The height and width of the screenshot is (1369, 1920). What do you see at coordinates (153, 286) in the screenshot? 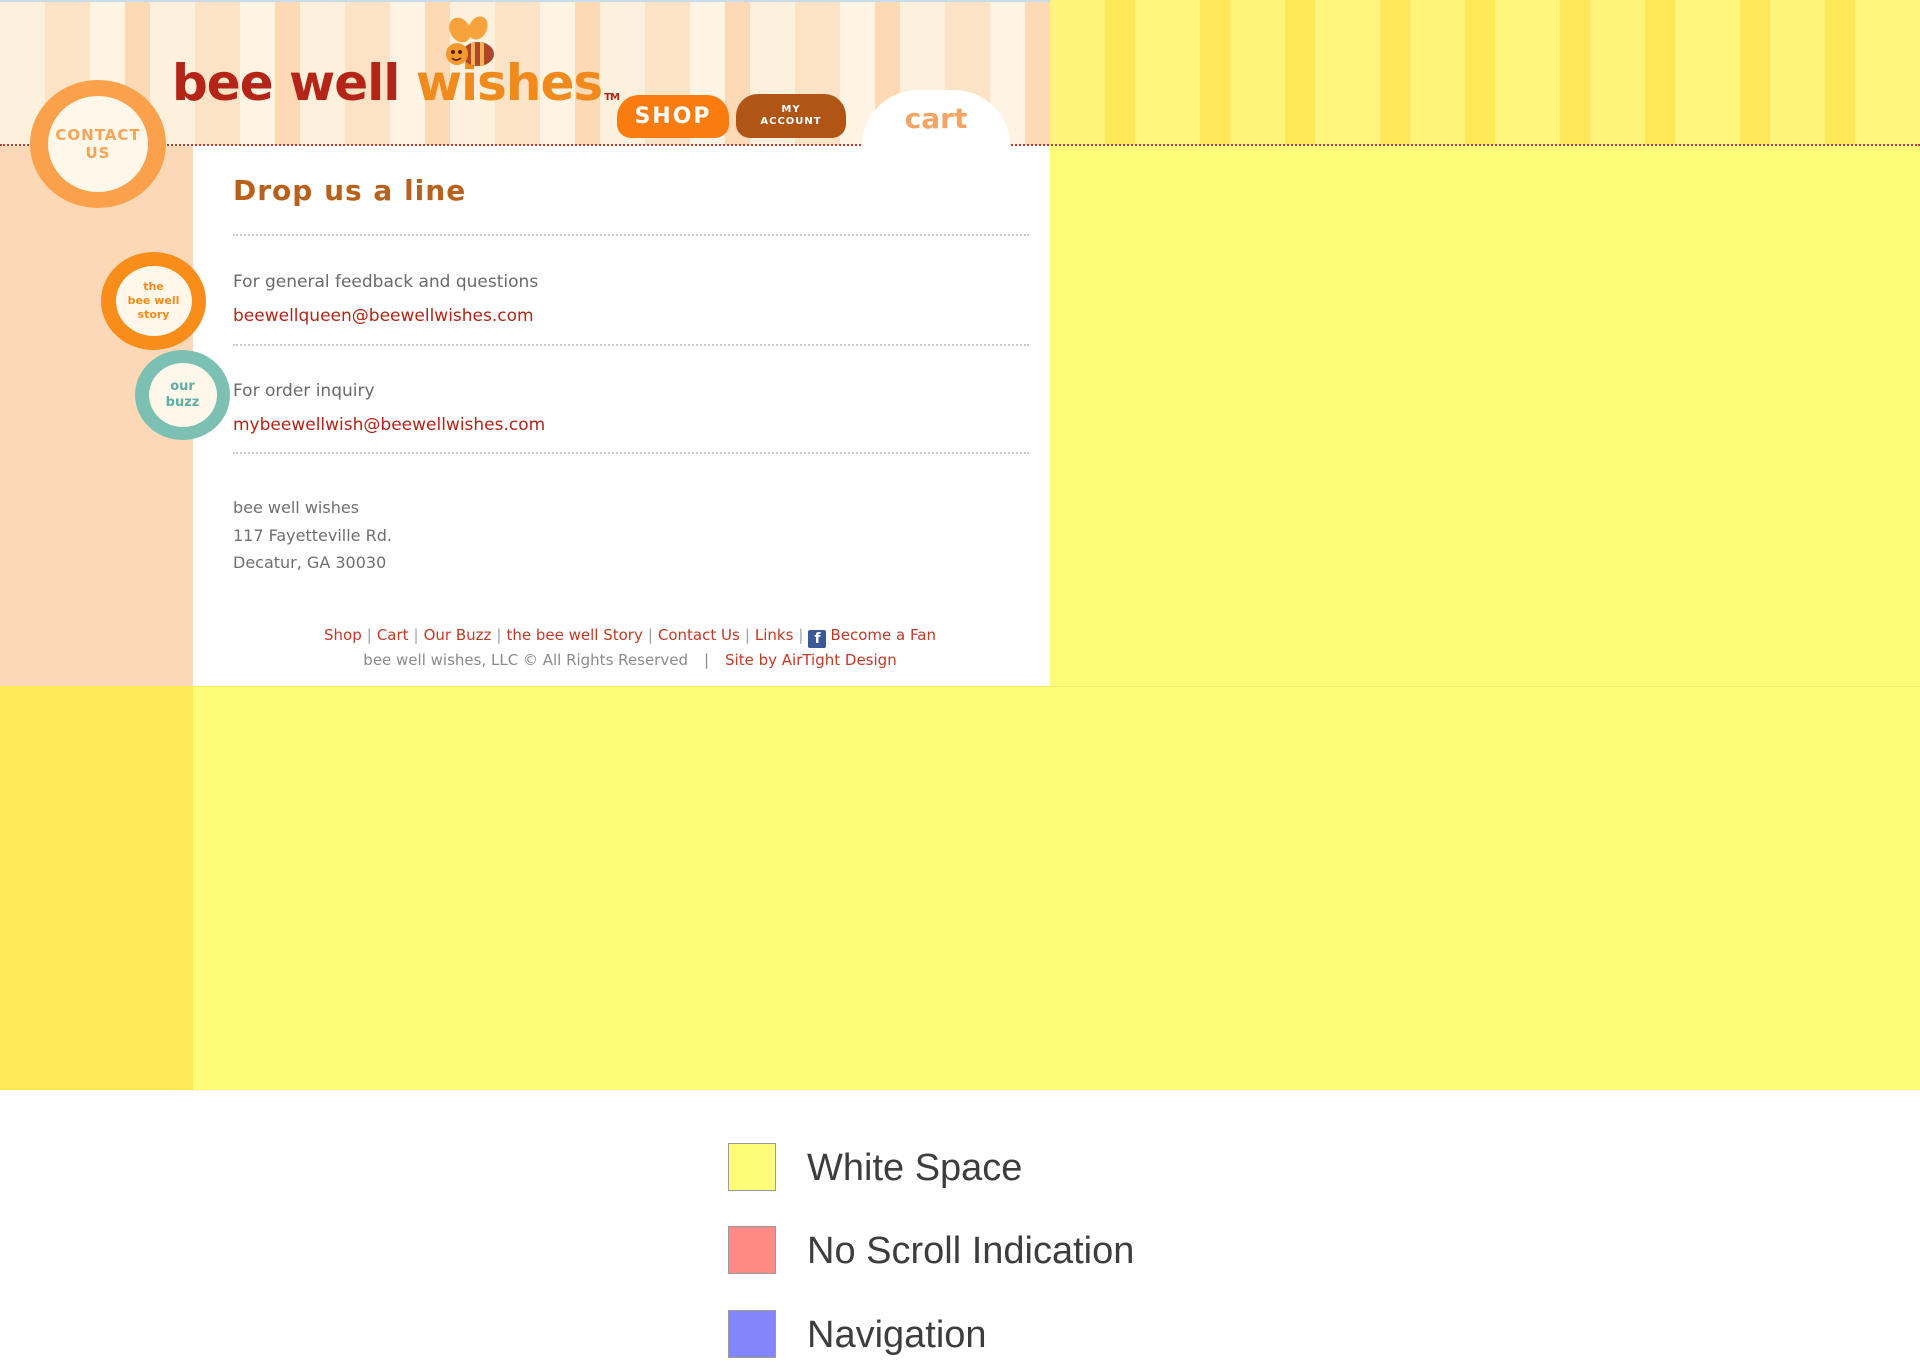
I see `story-line1: the` at bounding box center [153, 286].